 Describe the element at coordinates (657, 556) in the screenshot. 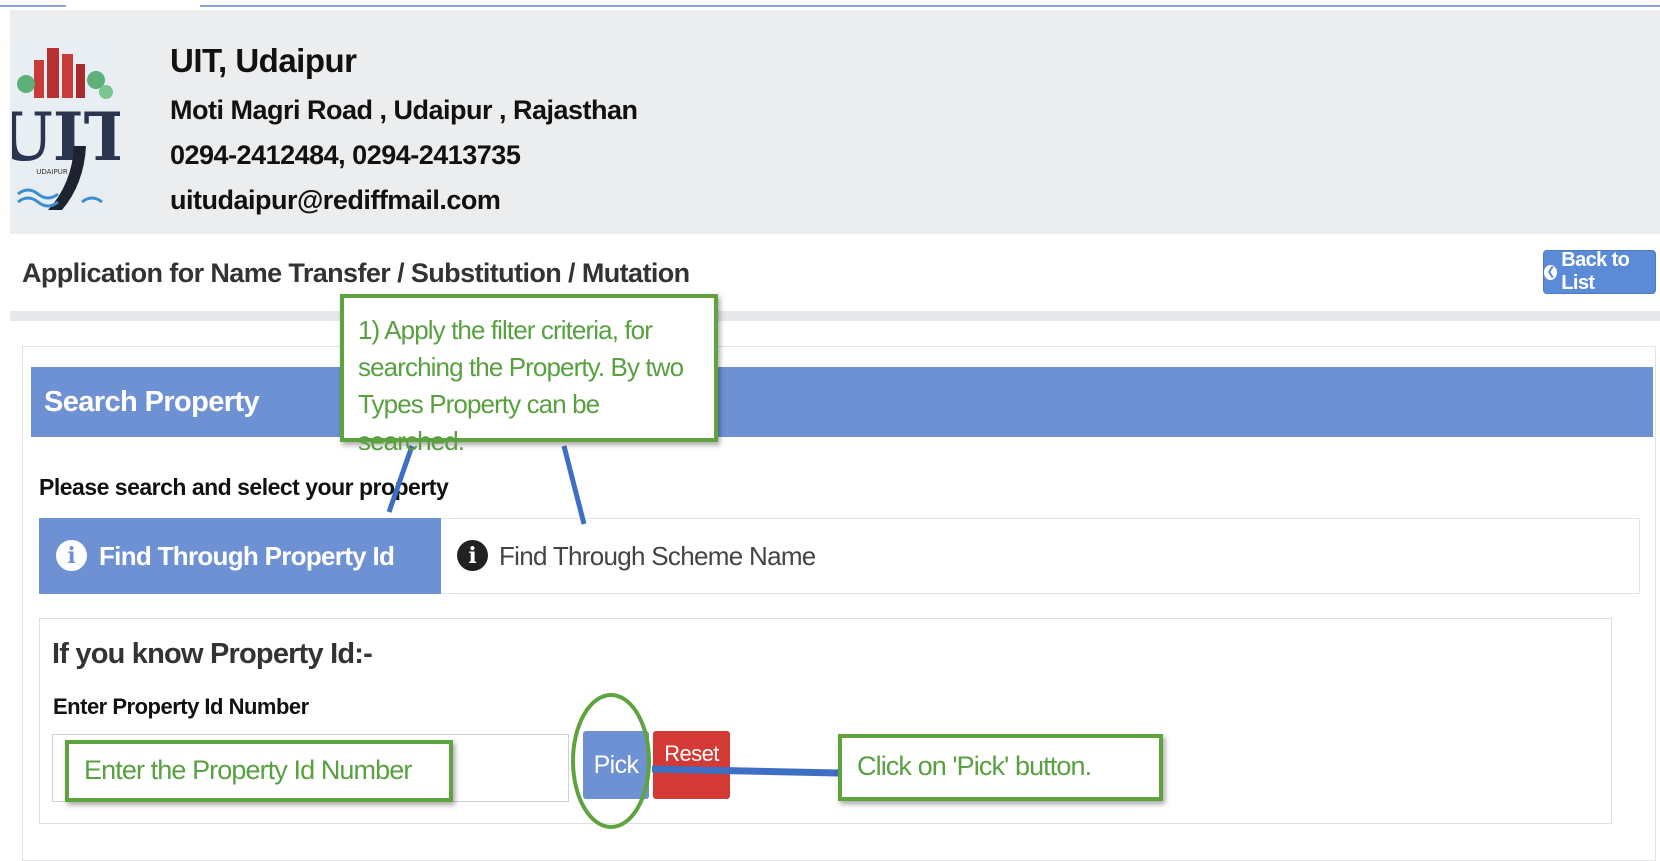

I see `tab-label: Find Through Scheme Name` at that location.